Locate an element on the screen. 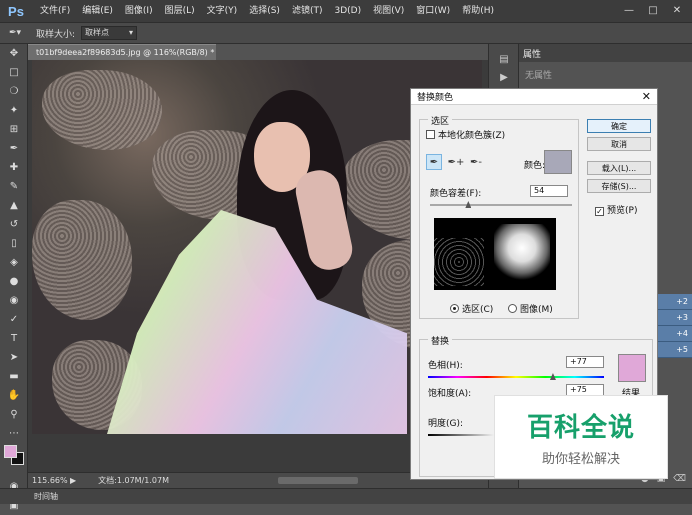  result-color-swatch is located at coordinates (632, 368).